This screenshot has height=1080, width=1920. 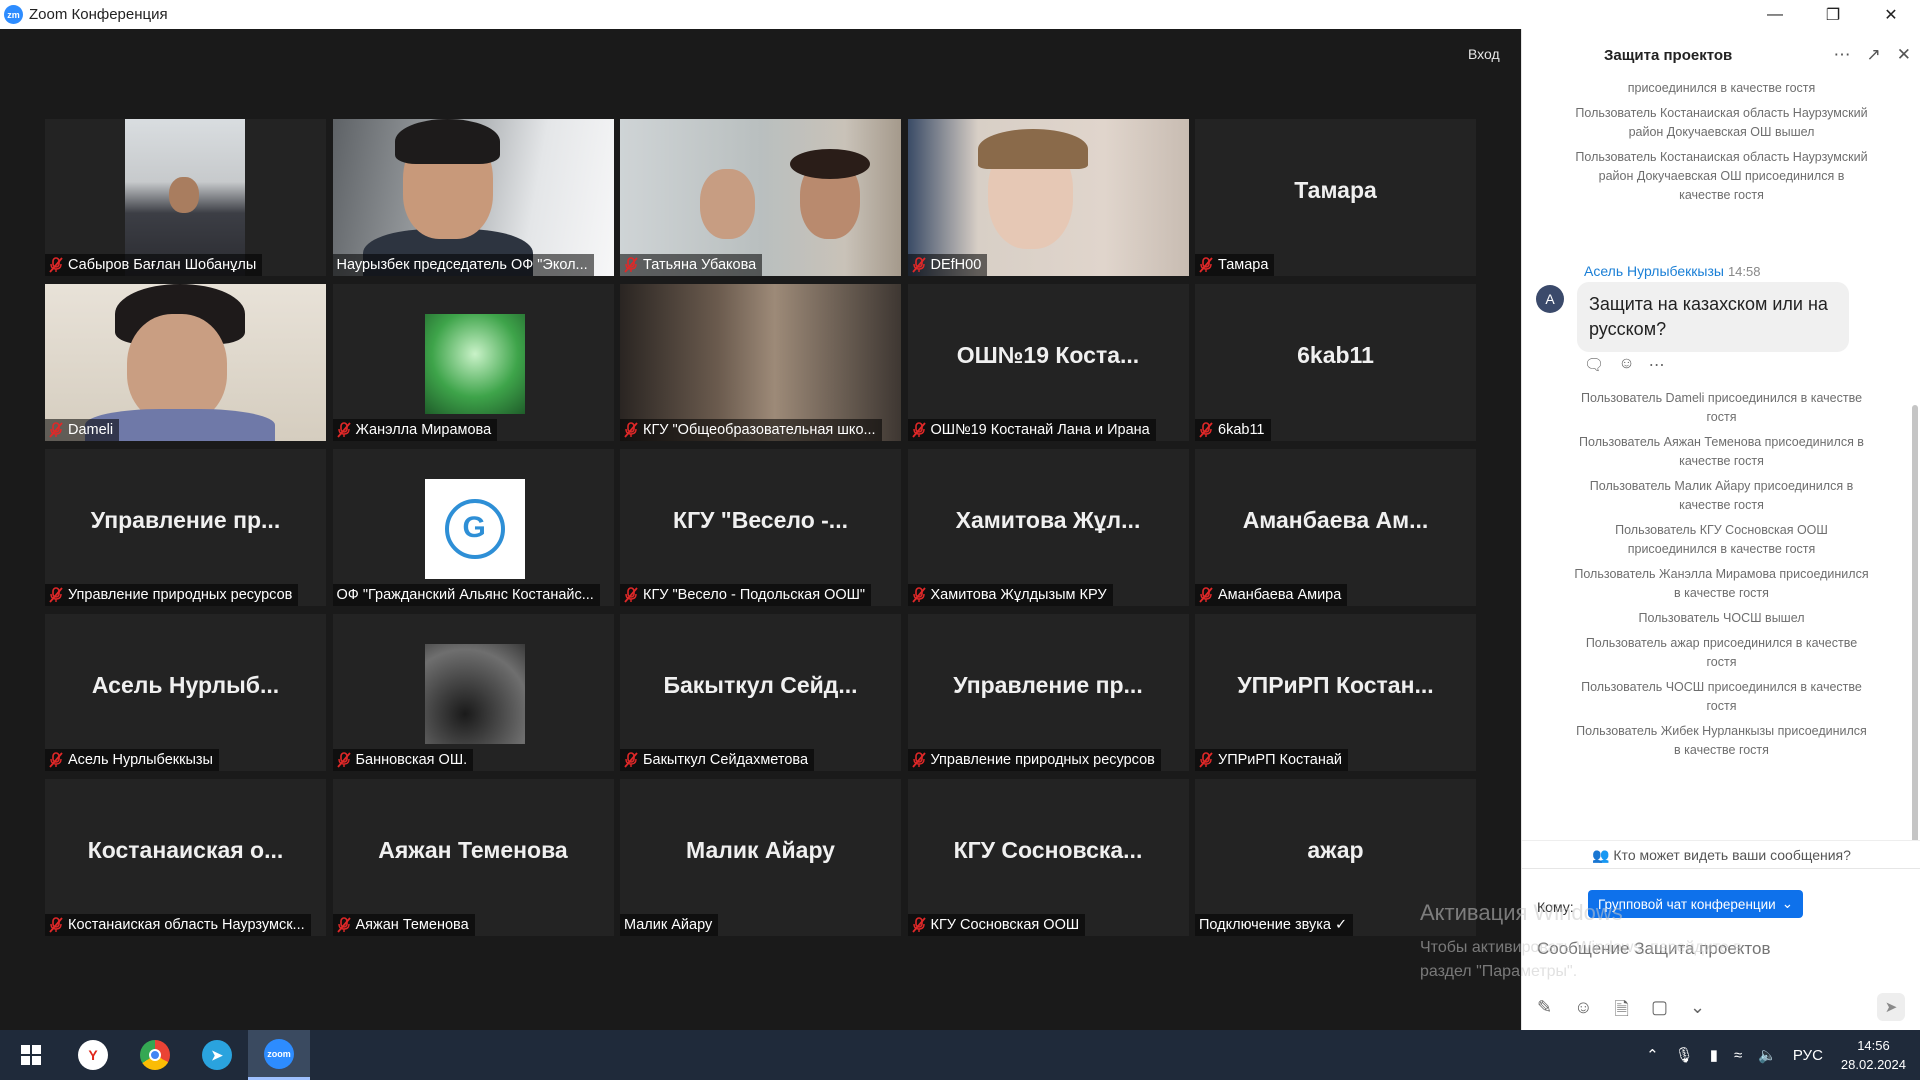 What do you see at coordinates (1732, 855) in the screenshot?
I see `who-can-see-text: Кто может видеть ваши сообщения?` at bounding box center [1732, 855].